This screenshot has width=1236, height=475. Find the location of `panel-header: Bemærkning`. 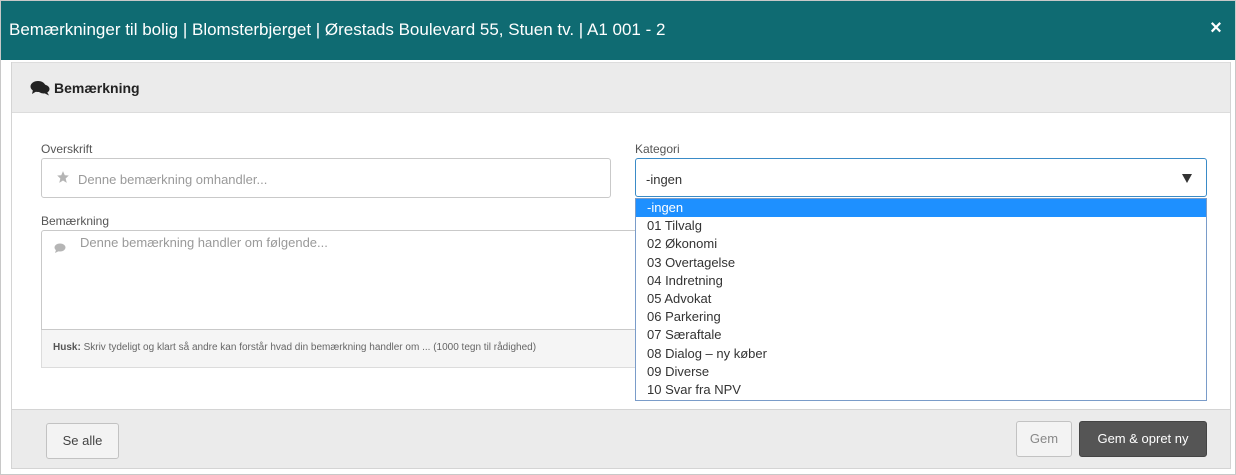

panel-header: Bemærkning is located at coordinates (621, 87).